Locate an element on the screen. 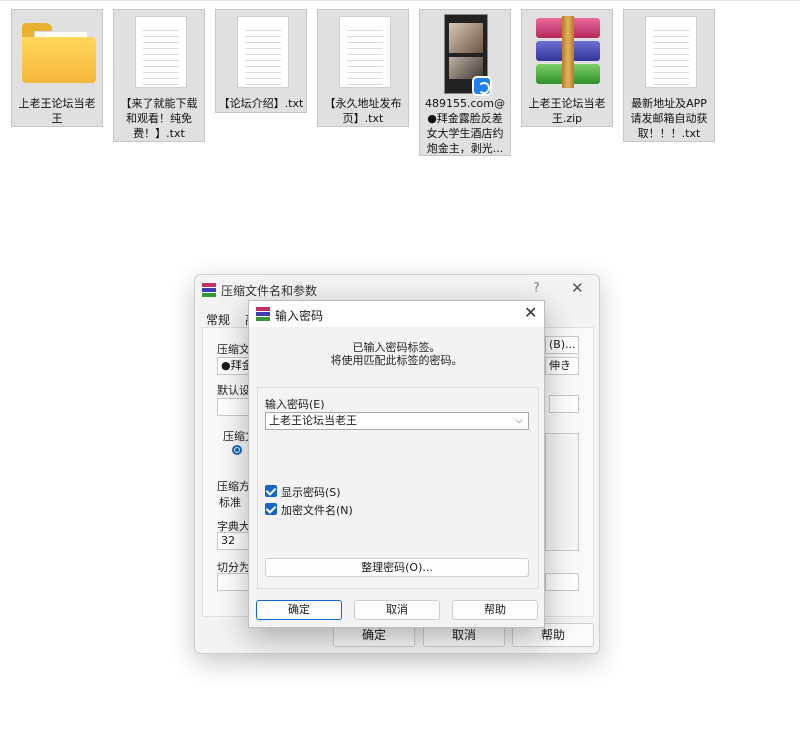  cancel-button: 取消 is located at coordinates (397, 610).